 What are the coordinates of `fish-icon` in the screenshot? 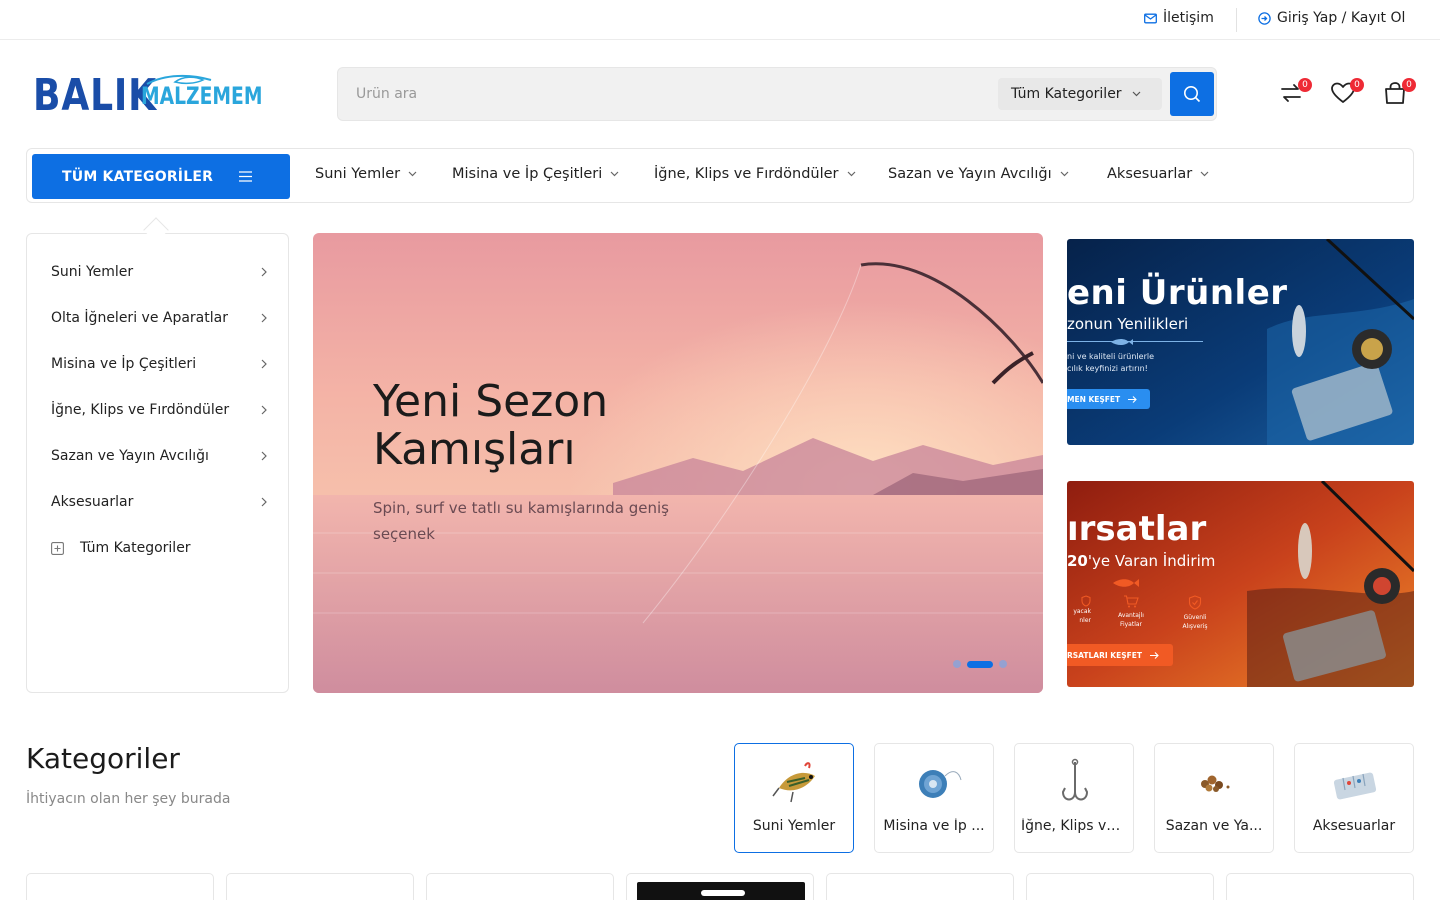 It's located at (1126, 583).